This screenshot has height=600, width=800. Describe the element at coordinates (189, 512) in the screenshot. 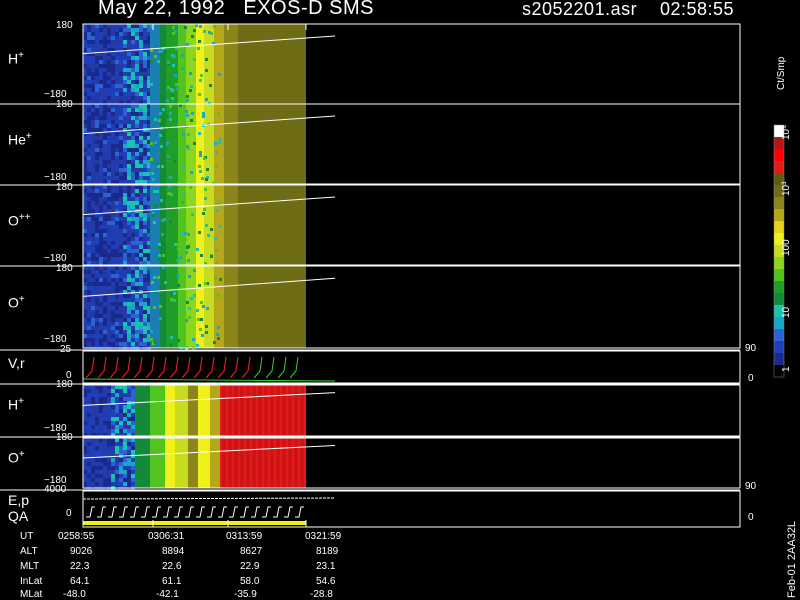

I see `qa-trace` at that location.